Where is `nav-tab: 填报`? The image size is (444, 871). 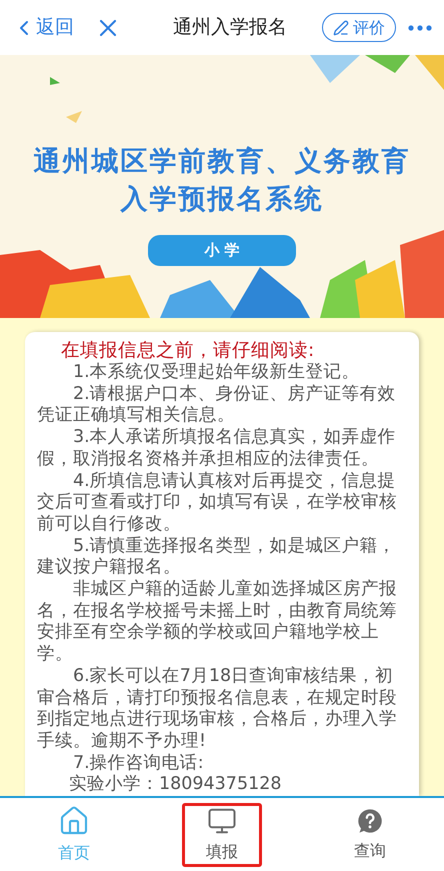
nav-tab: 填报 is located at coordinates (222, 834).